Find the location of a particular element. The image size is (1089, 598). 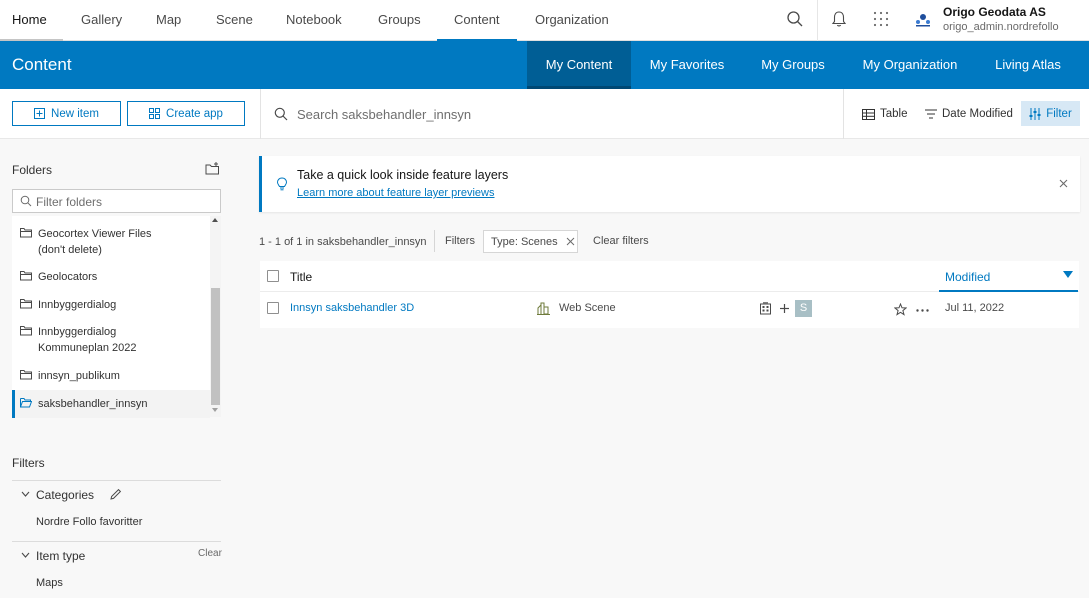

organization-share-icon is located at coordinates (765, 308).